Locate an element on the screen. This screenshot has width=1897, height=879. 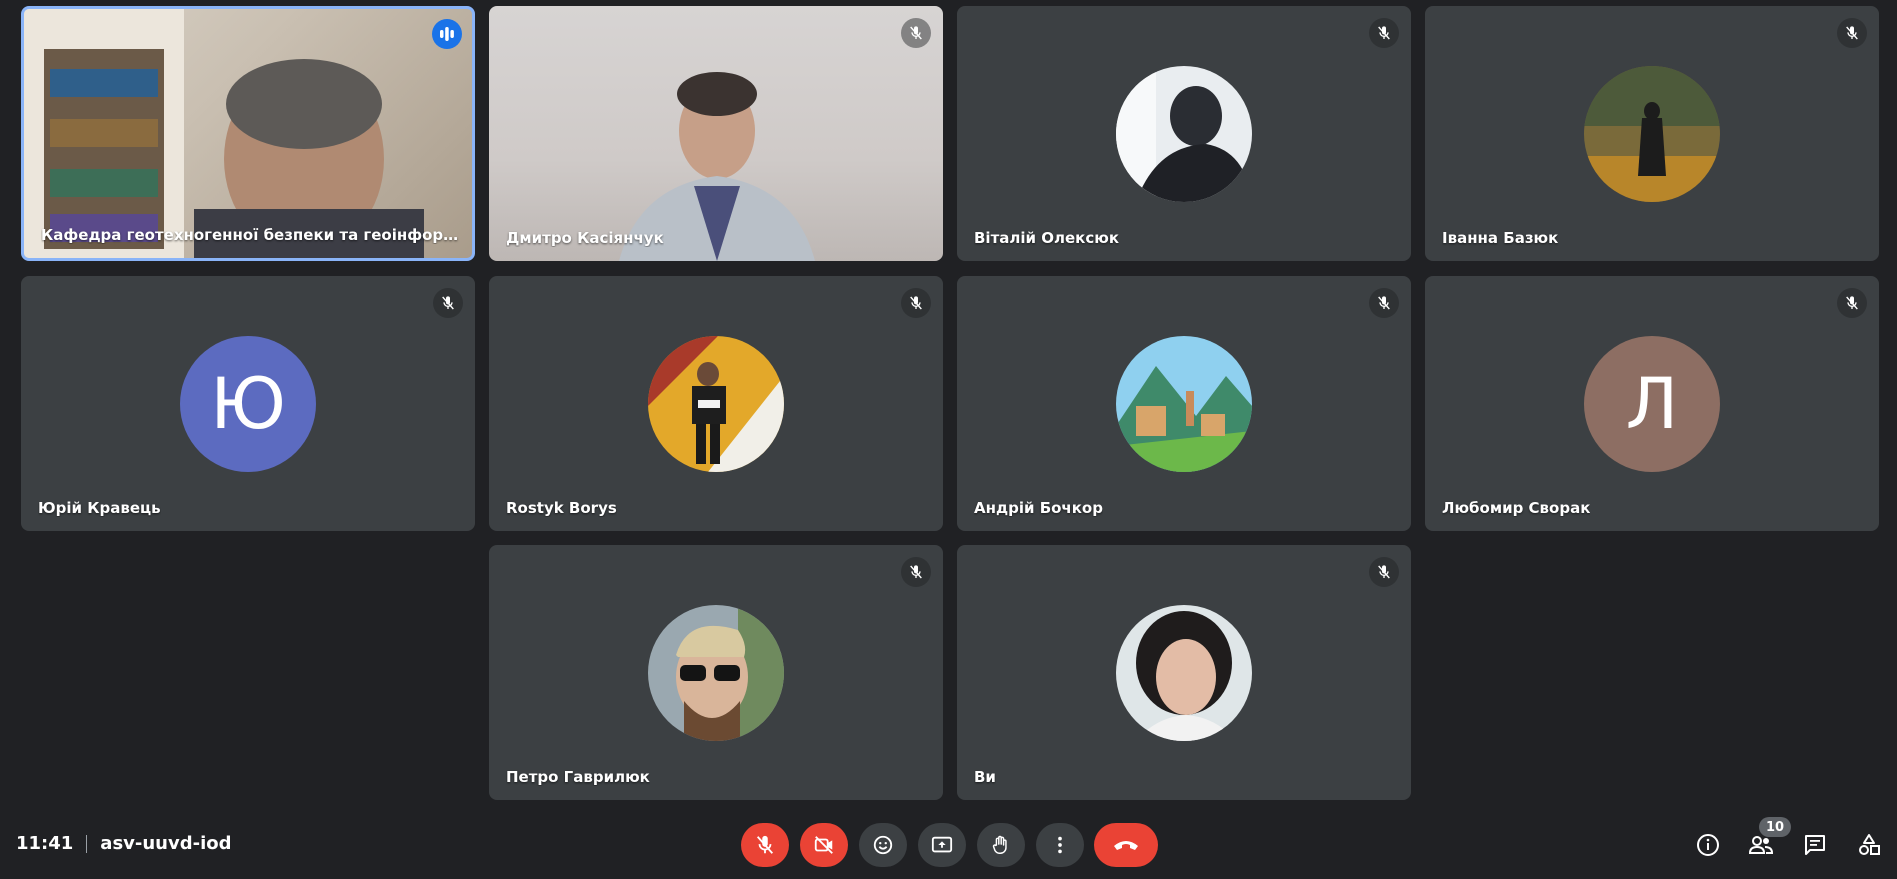
speaking-indicator is located at coordinates (447, 34).